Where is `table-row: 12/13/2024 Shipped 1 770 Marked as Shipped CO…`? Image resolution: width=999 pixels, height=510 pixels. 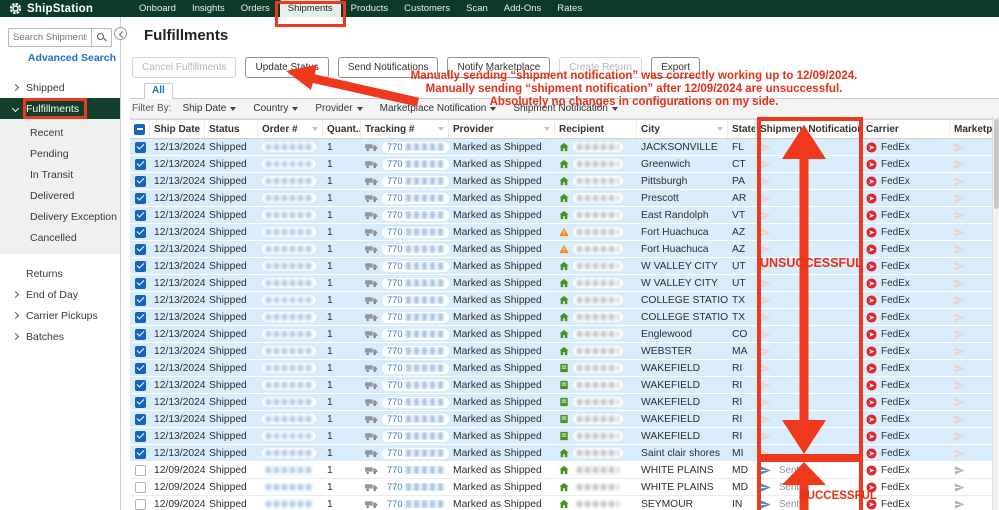 table-row: 12/13/2024 Shipped 1 770 Marked as Shipped CO… is located at coordinates (564, 317).